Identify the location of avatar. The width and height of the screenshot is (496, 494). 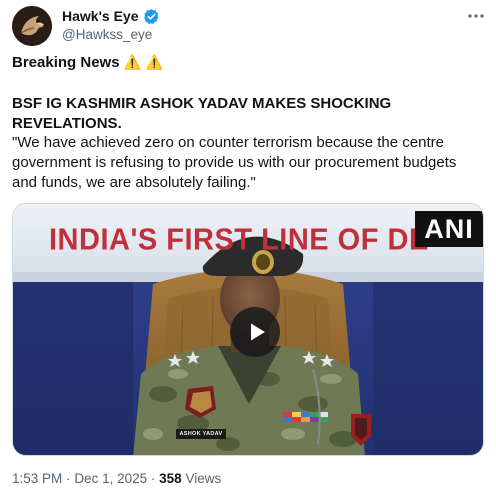
(32, 26).